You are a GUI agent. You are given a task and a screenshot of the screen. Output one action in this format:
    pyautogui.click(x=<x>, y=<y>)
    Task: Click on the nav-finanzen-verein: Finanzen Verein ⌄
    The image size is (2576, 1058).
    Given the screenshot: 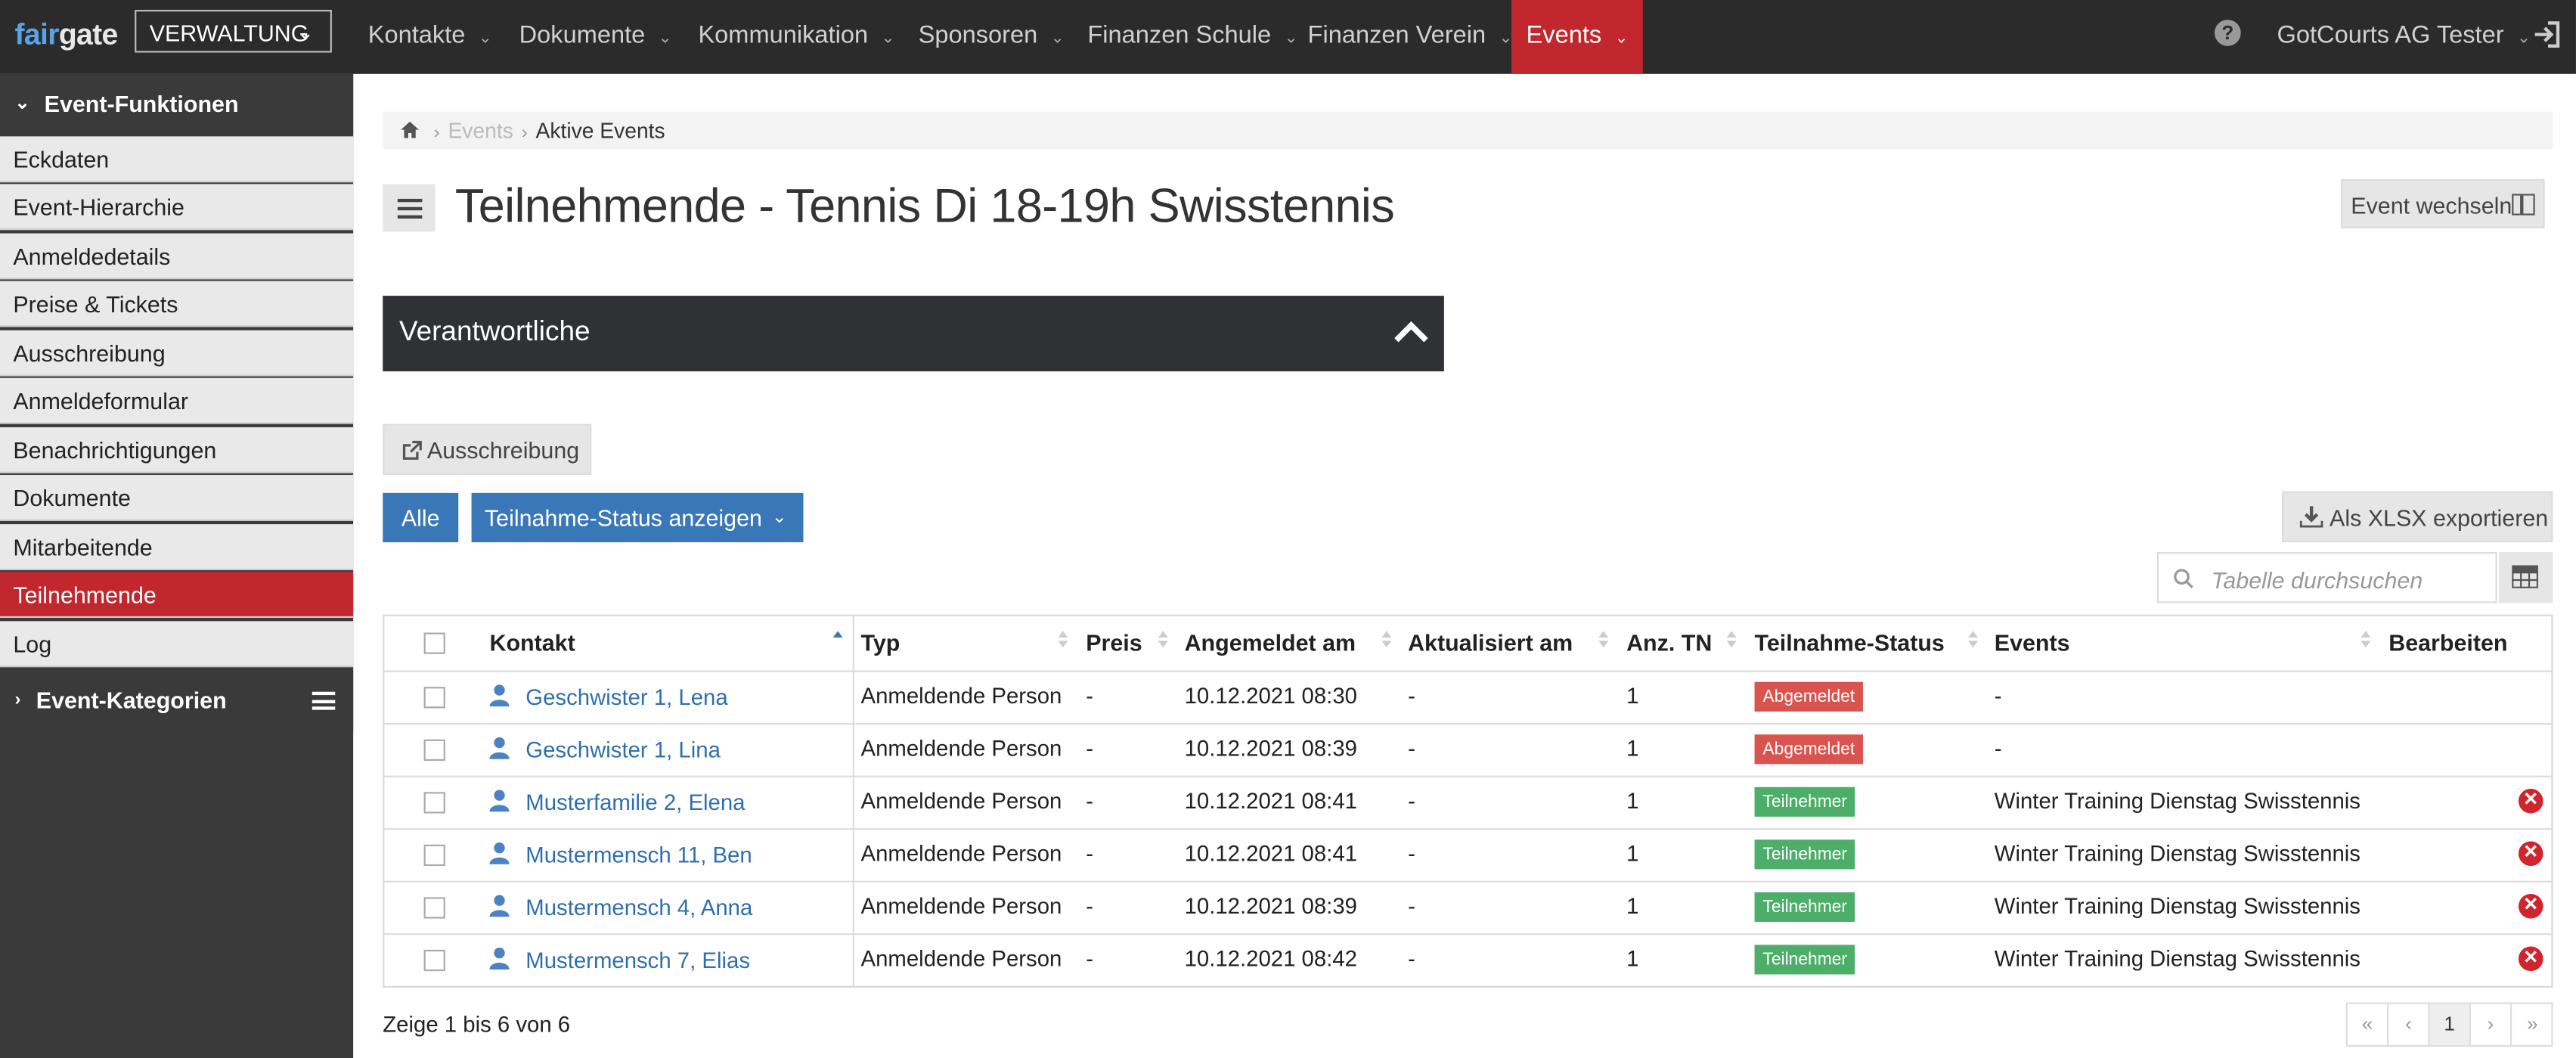 What is the action you would take?
    pyautogui.click(x=1410, y=37)
    